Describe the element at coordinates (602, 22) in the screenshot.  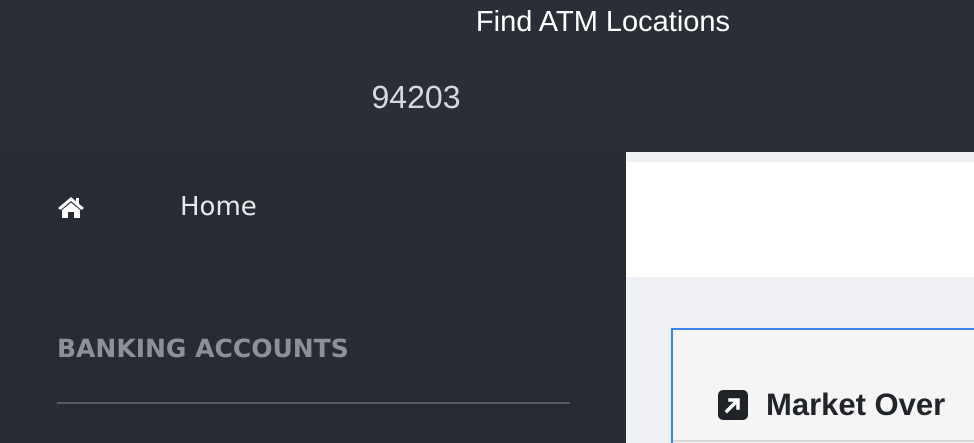
I see `header-title: Find ATM Locations` at that location.